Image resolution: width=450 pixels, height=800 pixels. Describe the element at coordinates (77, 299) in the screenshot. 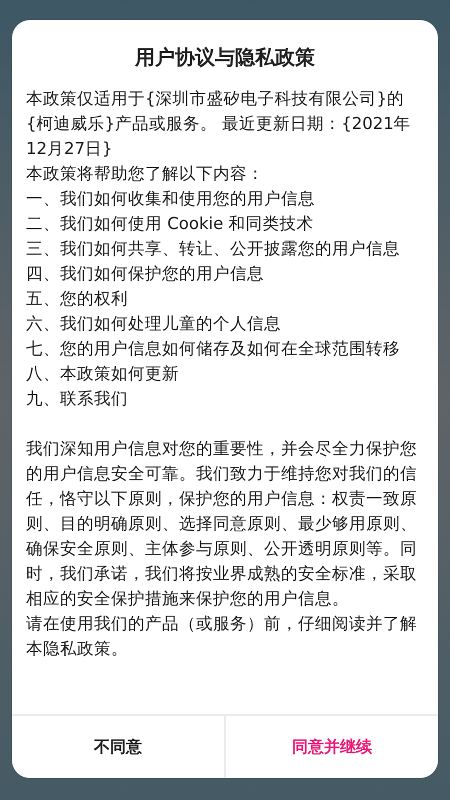

I see `contents-item: 五、您的权利` at that location.